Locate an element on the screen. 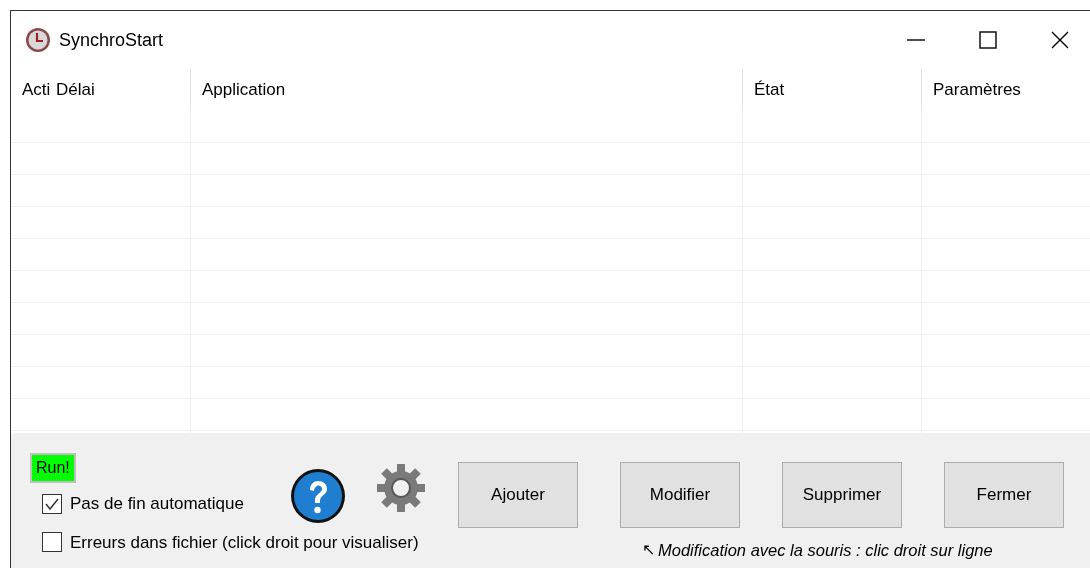 This screenshot has height=568, width=1090. checkbox-label: Erreurs dans fichier (click droit pour visualiser) is located at coordinates (244, 542).